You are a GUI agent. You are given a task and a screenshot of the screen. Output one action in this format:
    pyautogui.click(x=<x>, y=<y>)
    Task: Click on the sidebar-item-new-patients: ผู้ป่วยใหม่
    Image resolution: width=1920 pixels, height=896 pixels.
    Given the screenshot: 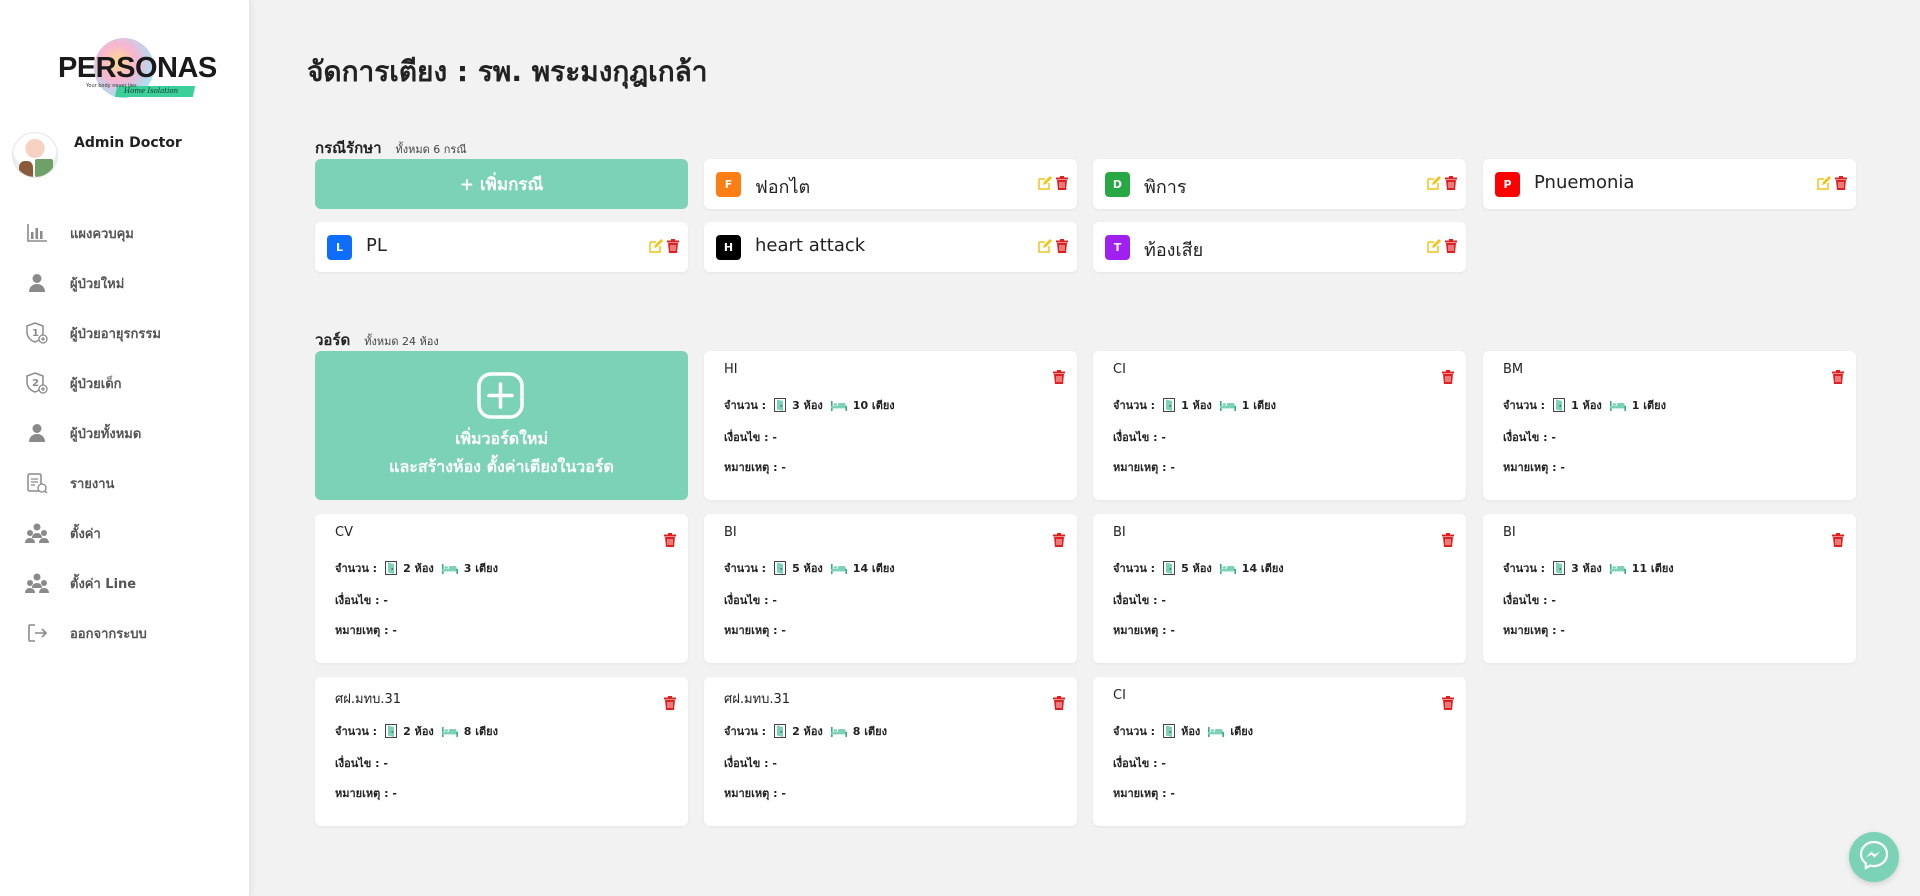 What is the action you would take?
    pyautogui.click(x=125, y=283)
    